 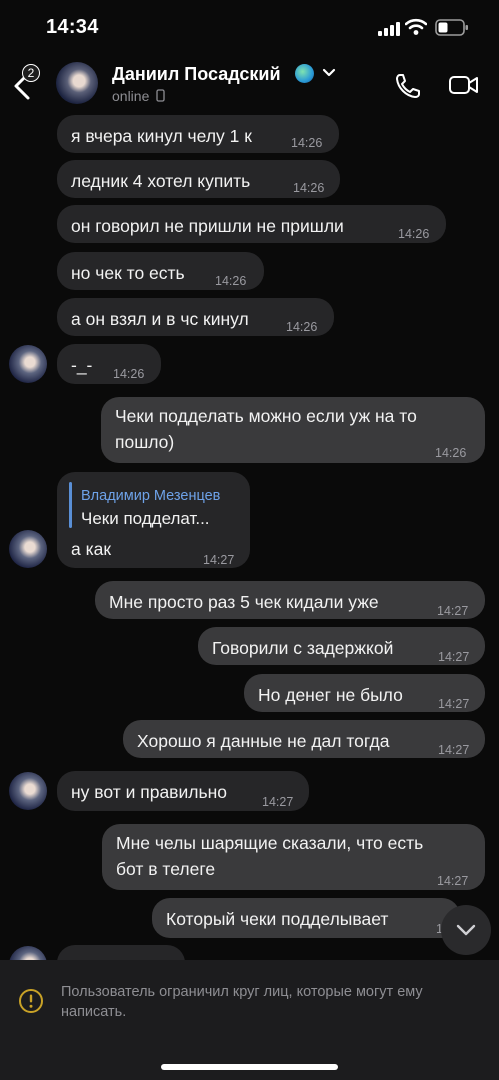 I want to click on message-text: Мне просто раз 5 чек кидали уже, so click(x=244, y=602).